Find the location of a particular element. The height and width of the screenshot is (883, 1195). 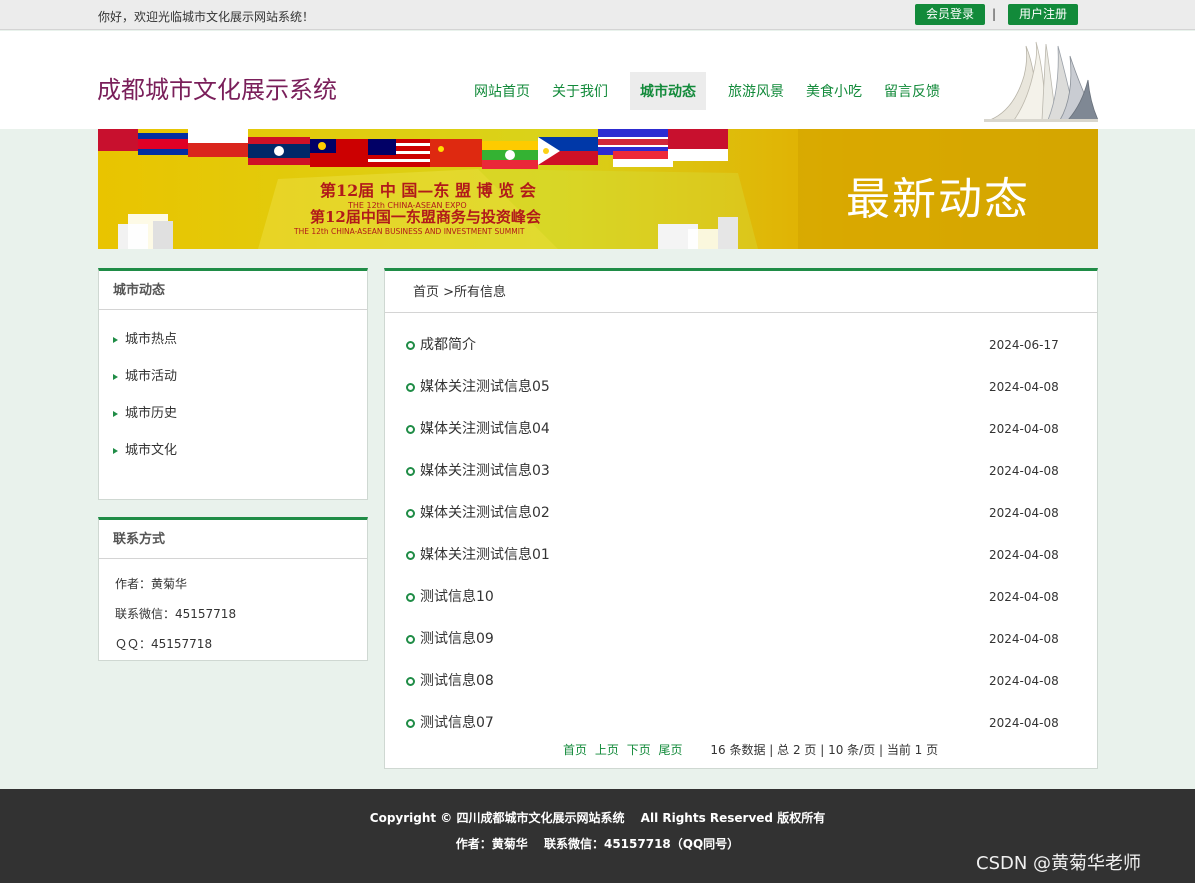

pager-prev-link: 上页 is located at coordinates (607, 750).